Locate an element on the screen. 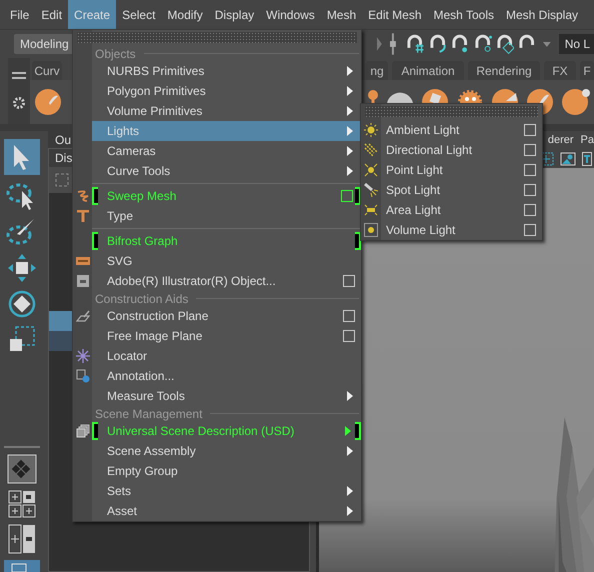 The image size is (594, 572). section-heading: Objects is located at coordinates (115, 53).